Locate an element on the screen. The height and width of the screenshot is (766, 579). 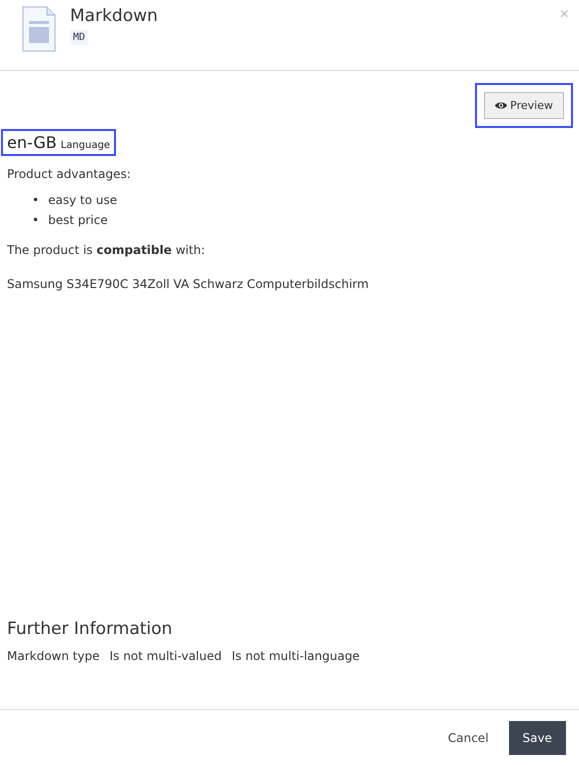
paragraph: The product is compatible with: is located at coordinates (106, 250).